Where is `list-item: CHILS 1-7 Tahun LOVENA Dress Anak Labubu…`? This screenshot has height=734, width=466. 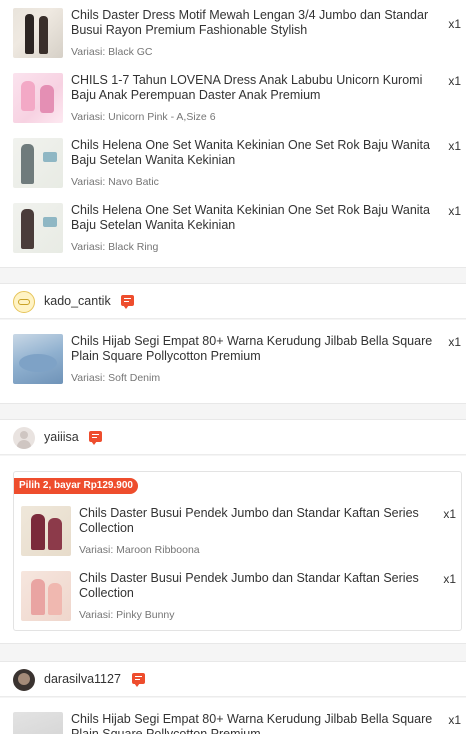
list-item: CHILS 1-7 Tahun LOVENA Dress Anak Labubu… is located at coordinates (233, 102).